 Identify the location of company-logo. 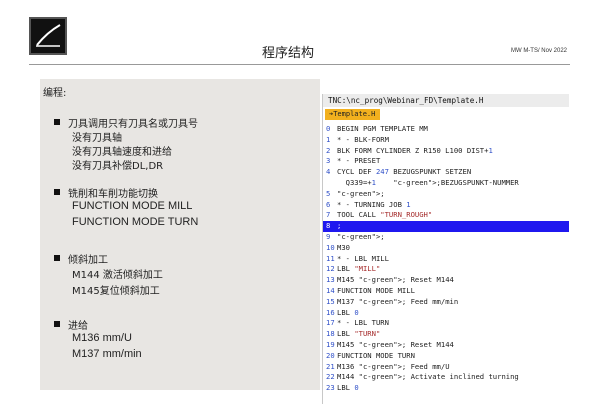
(48, 36).